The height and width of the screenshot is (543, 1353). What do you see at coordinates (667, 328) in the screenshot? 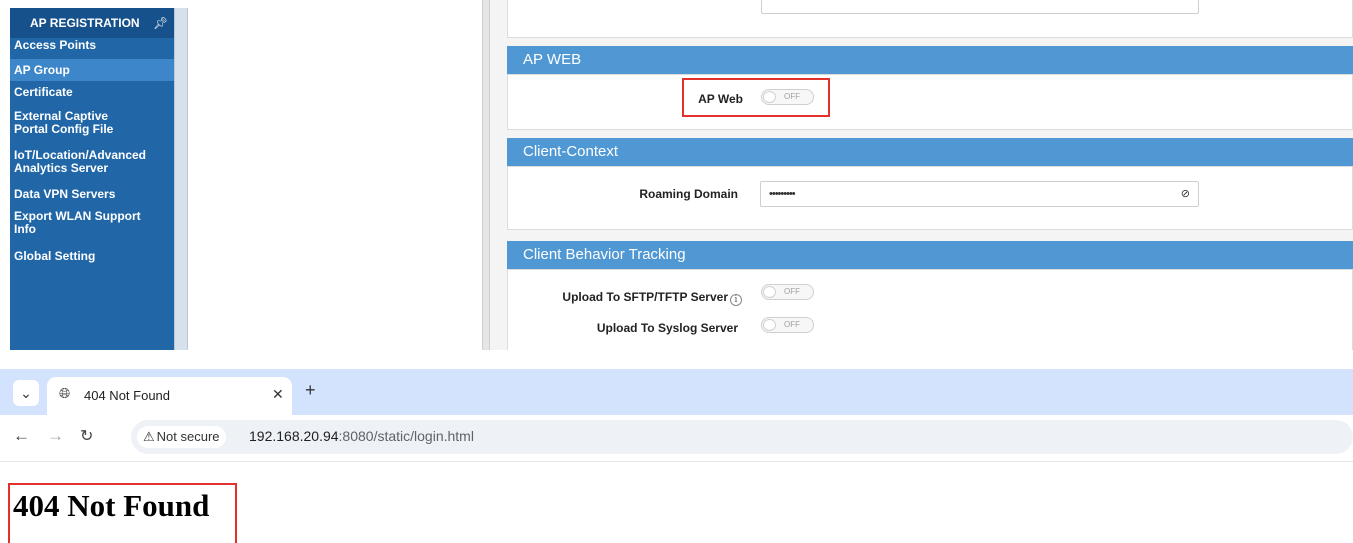
I see `syslog-upload-label: Upload To Syslog Server` at bounding box center [667, 328].